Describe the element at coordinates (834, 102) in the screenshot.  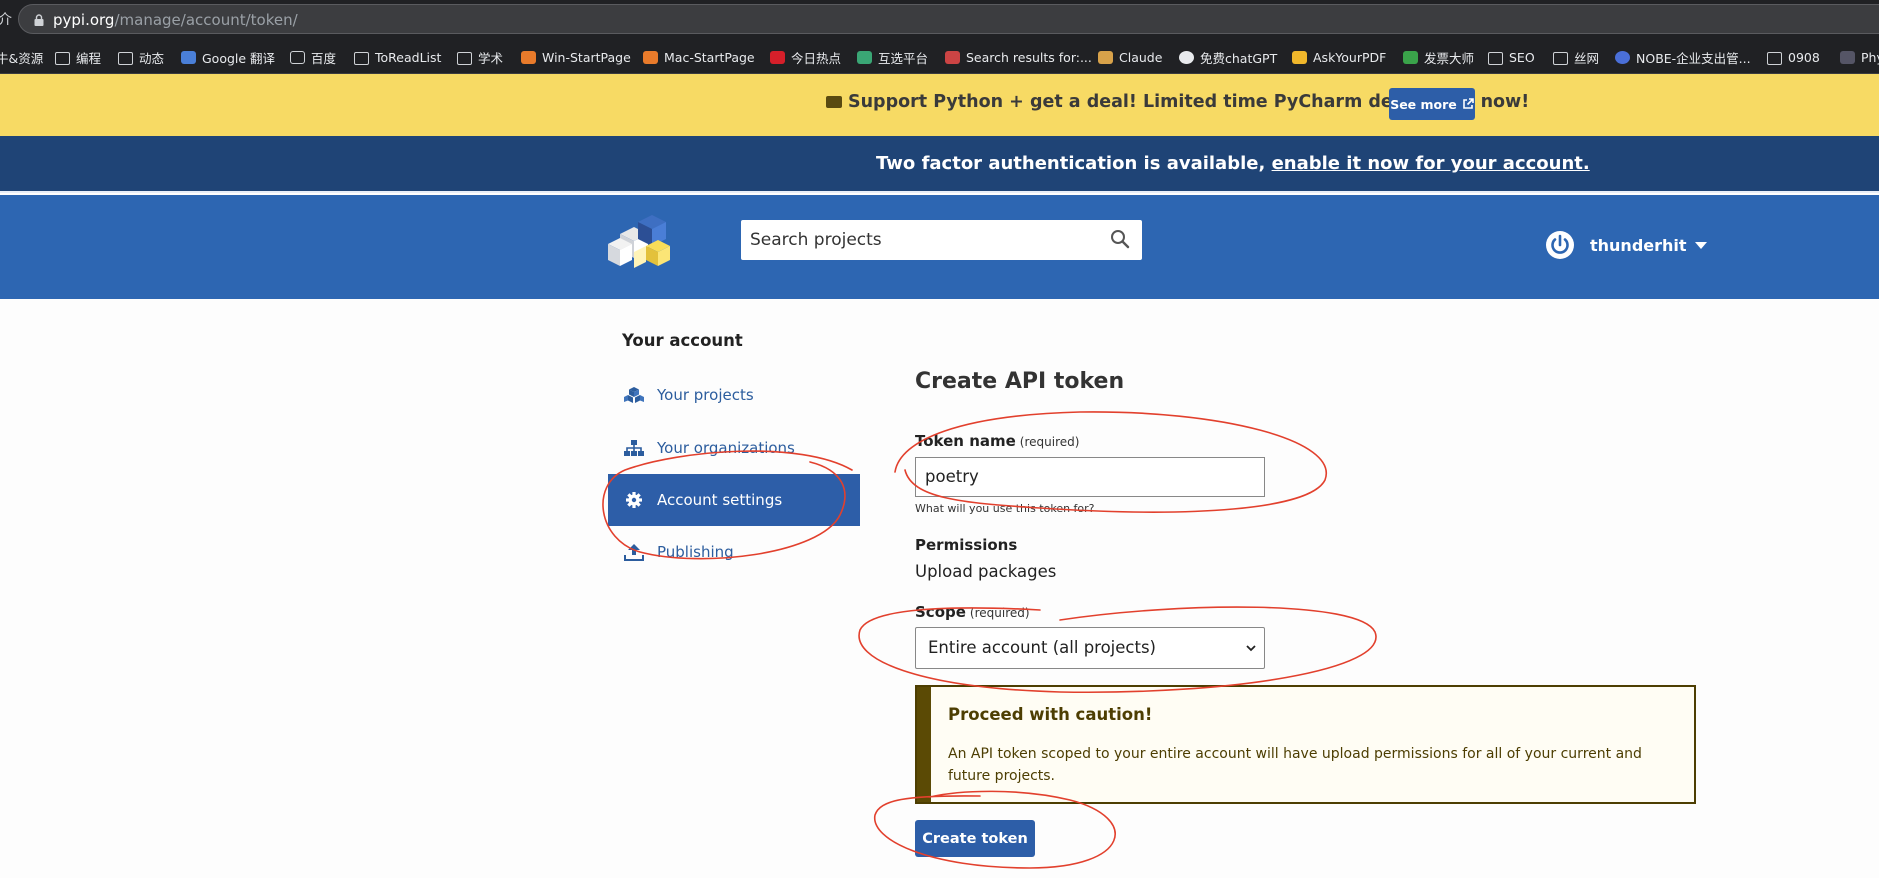
I see `sponsor-icon` at that location.